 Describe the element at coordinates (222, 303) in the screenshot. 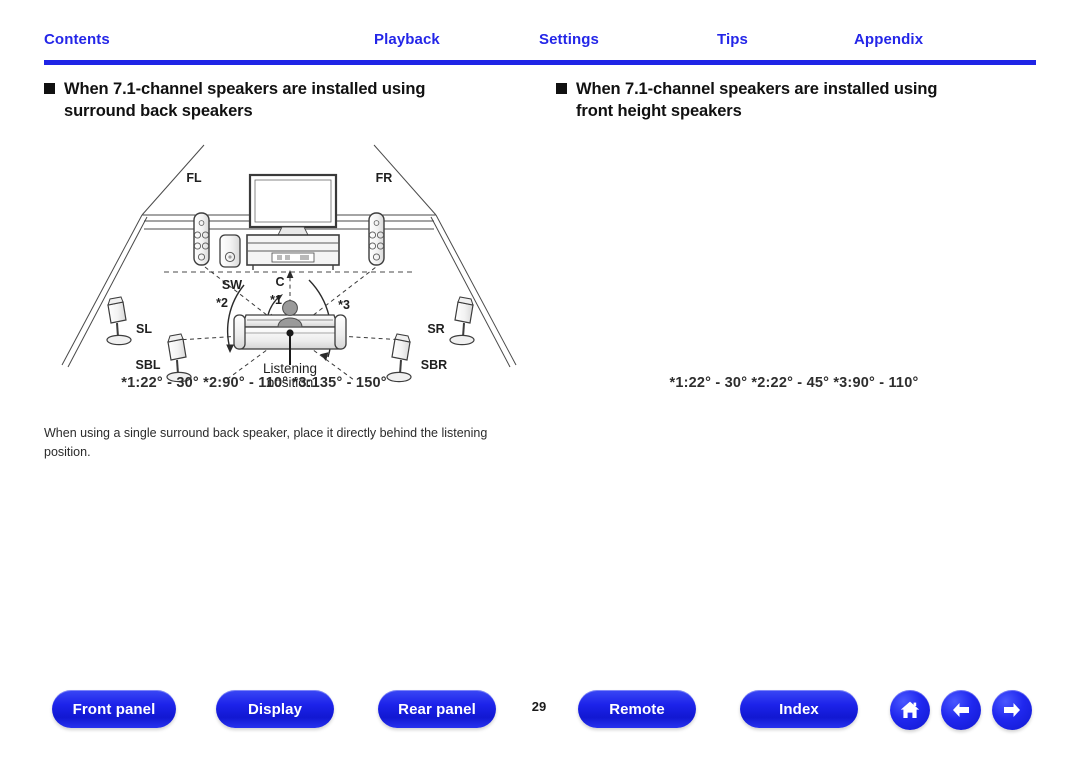

I see `label-ref2: *2` at that location.